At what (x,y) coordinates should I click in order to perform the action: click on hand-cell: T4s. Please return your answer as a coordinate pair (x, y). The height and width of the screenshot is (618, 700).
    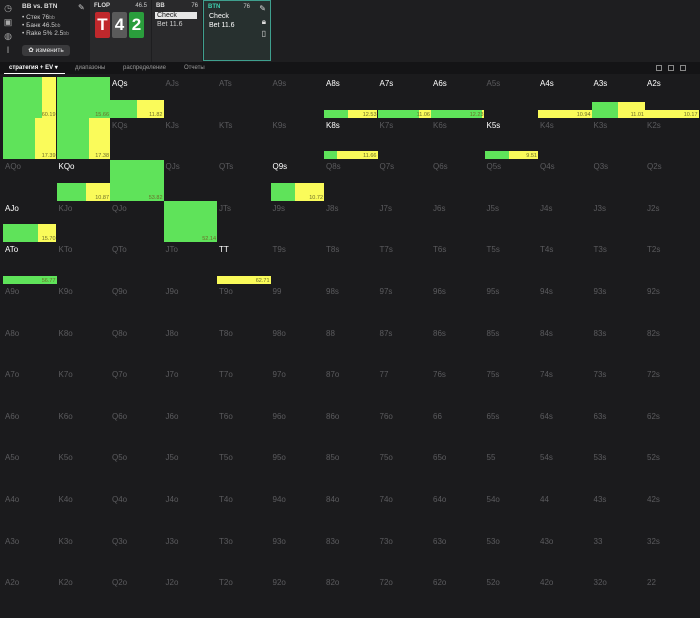
    Looking at the image, I should click on (565, 264).